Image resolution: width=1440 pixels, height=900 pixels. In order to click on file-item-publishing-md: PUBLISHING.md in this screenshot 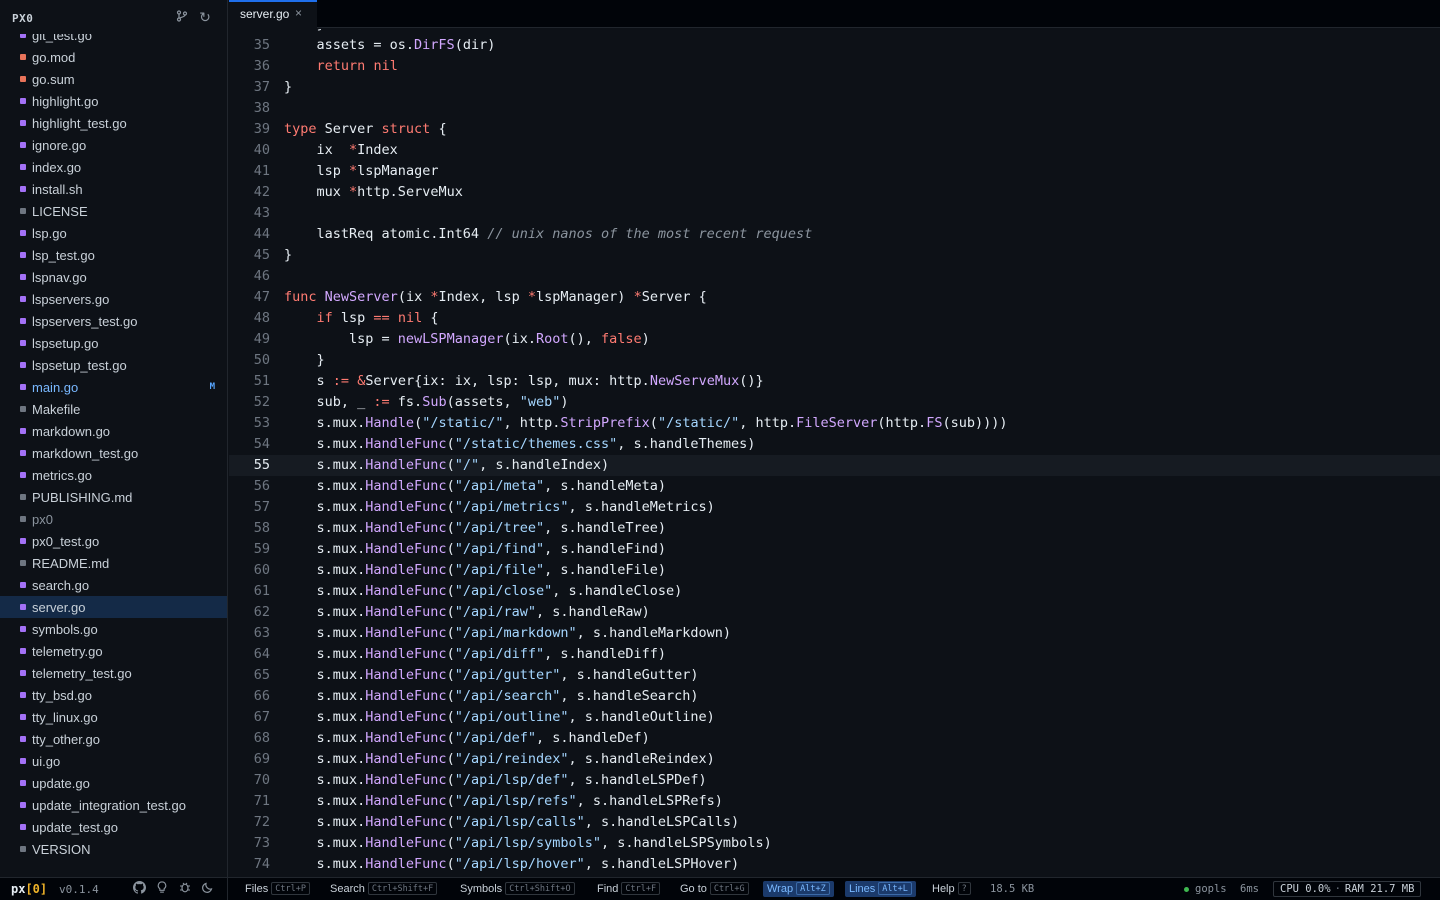, I will do `click(113, 497)`.